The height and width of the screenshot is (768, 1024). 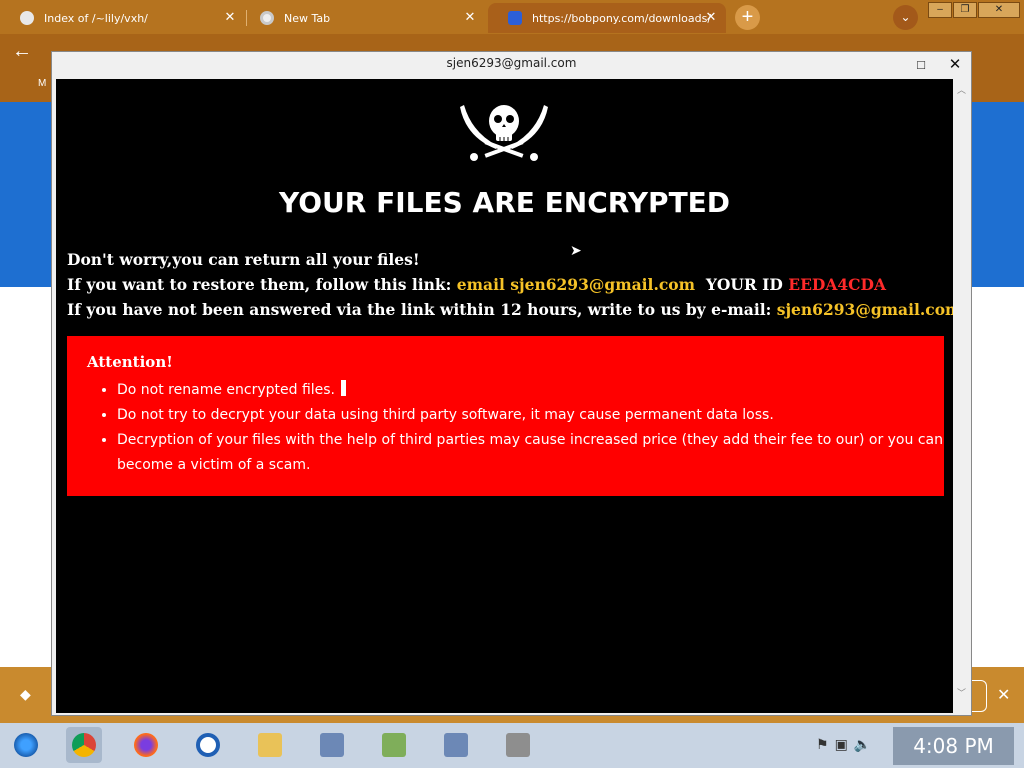 I want to click on taskbar-network-program, so click(x=332, y=745).